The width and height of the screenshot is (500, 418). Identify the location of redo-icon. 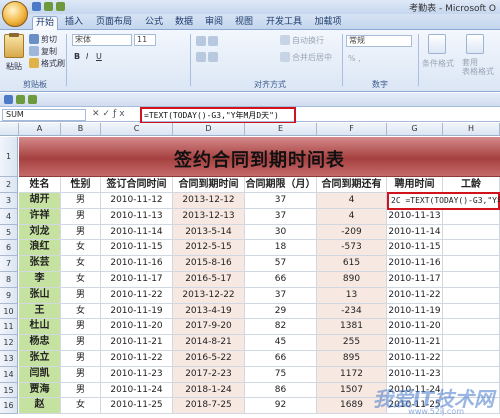
(60, 6).